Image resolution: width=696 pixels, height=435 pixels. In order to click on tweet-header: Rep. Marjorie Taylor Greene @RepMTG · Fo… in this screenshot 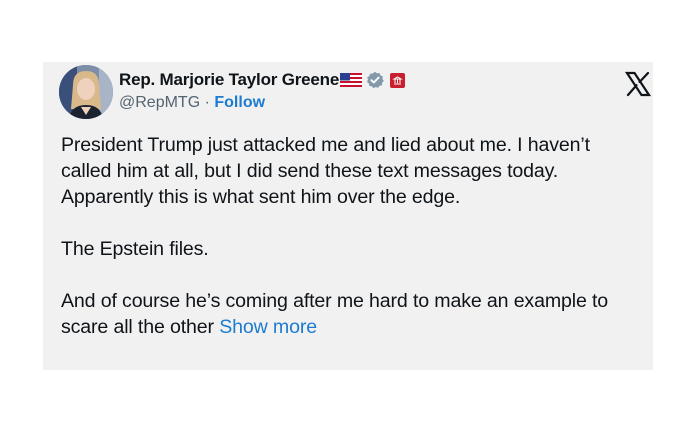, I will do `click(355, 93)`.